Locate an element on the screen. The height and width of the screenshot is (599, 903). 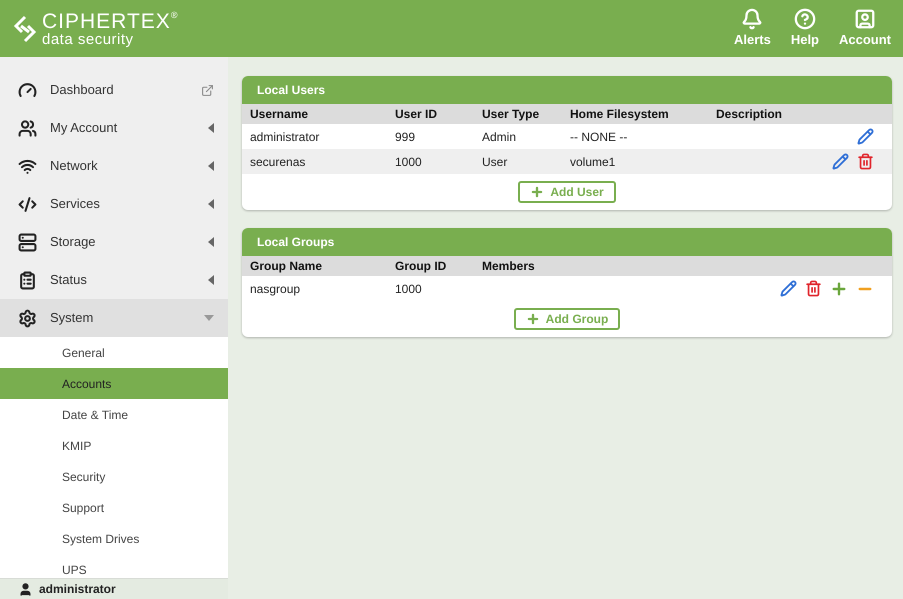
sidebar-item: Status is located at coordinates (114, 280).